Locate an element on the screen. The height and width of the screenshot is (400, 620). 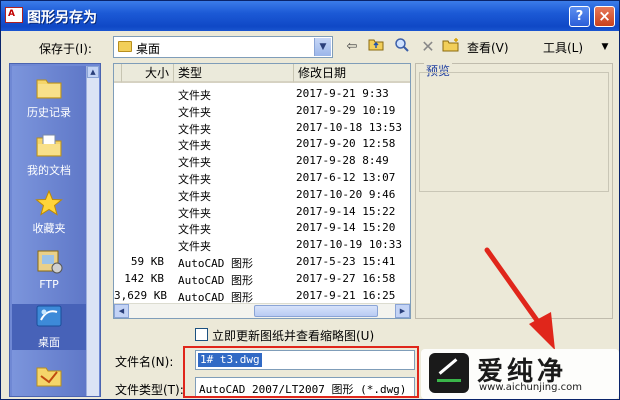
dialog-title: 图形另存为 is located at coordinates (62, 18).